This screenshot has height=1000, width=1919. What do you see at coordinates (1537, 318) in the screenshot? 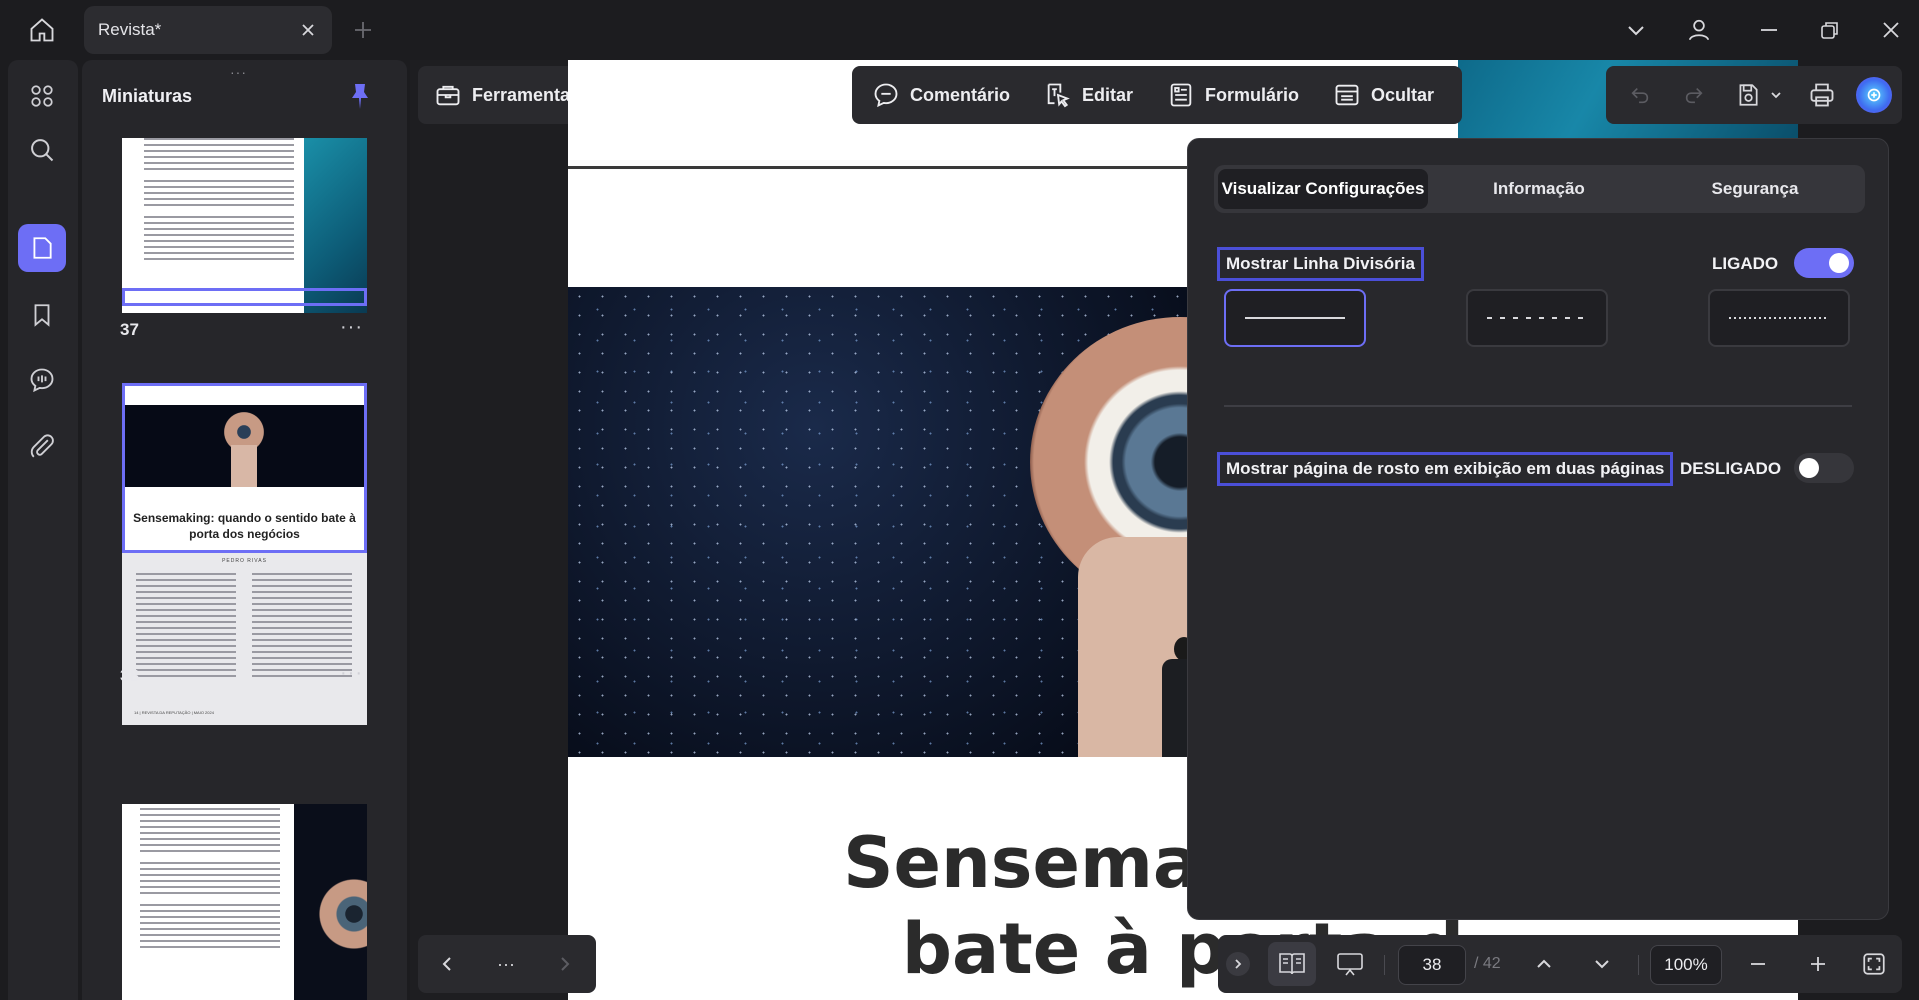
I see `line-style-dashed` at bounding box center [1537, 318].